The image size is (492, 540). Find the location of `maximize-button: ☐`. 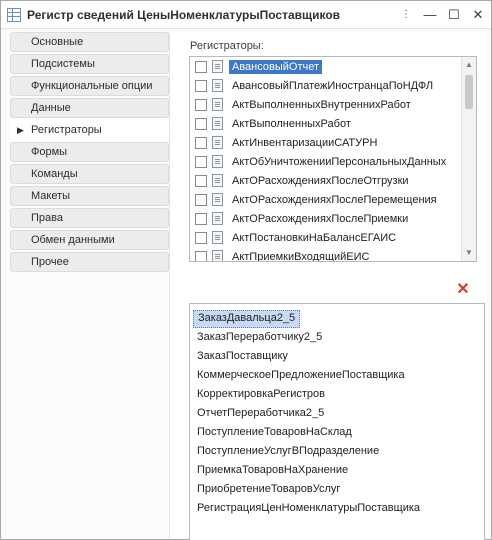

maximize-button: ☐ is located at coordinates (454, 15).